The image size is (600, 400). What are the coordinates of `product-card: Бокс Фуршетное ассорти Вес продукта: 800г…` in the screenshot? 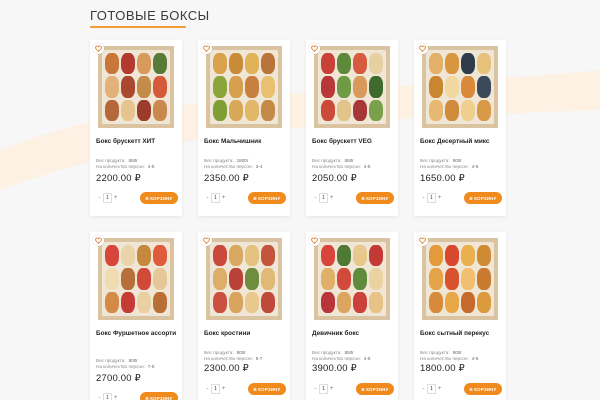 It's located at (136, 316).